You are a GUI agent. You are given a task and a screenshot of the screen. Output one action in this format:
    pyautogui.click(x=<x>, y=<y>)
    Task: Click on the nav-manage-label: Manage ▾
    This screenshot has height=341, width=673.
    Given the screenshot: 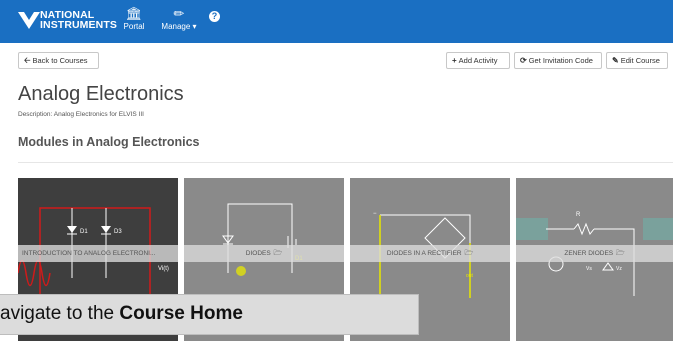 What is the action you would take?
    pyautogui.click(x=179, y=26)
    